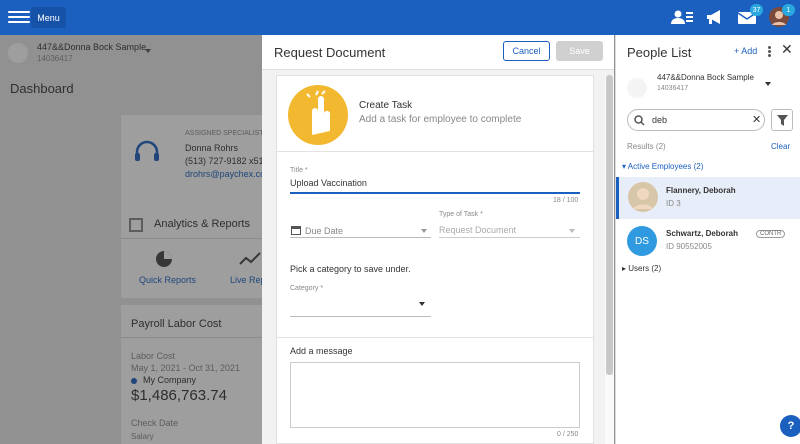 The image size is (800, 444). Describe the element at coordinates (771, 234) in the screenshot. I see `contractor-tag: CONTR` at that location.